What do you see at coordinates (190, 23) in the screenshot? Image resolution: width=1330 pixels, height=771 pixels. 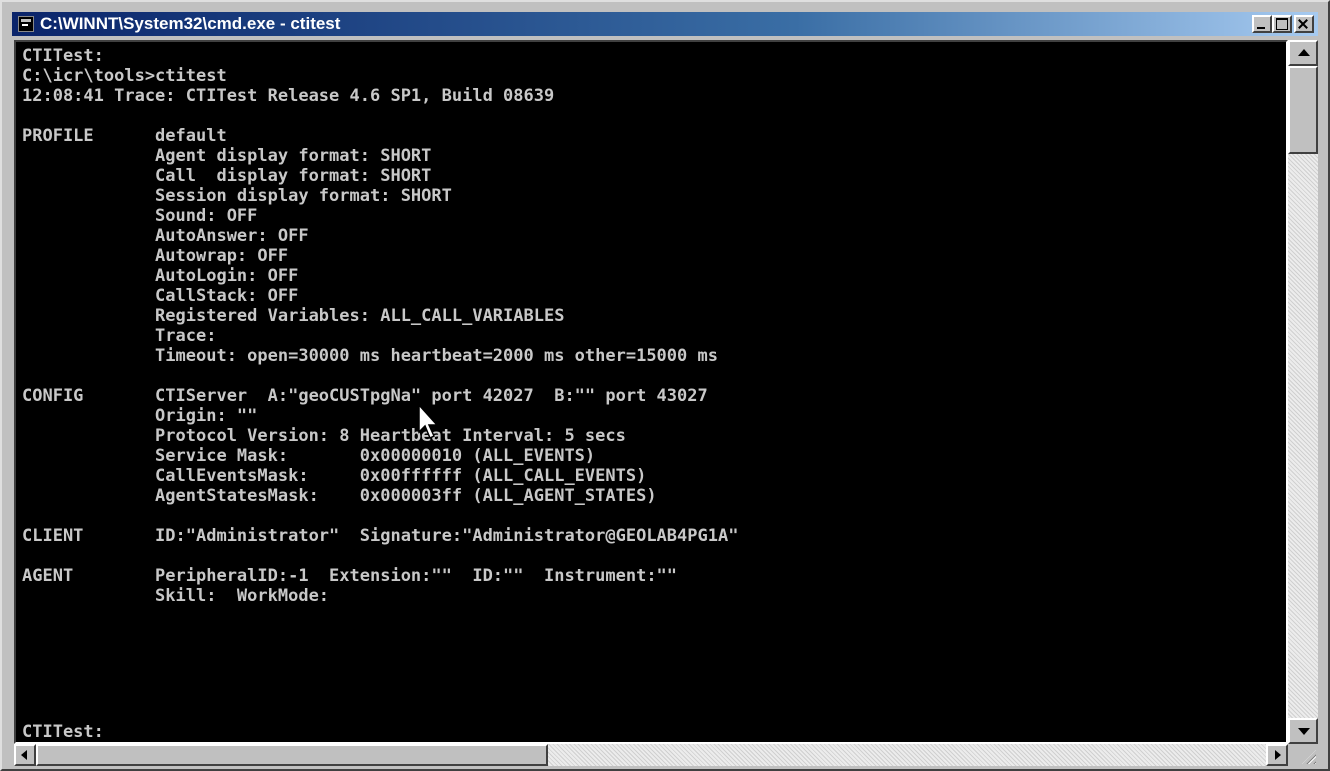 I see `window-title: C:\WINNT\System32\cmd.exe - ctitest` at bounding box center [190, 23].